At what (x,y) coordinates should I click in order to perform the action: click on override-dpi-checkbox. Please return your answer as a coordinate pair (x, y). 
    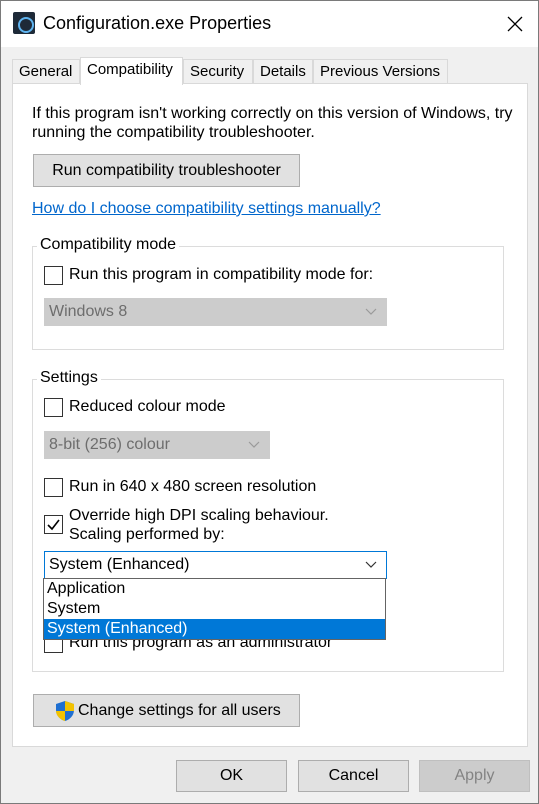
    Looking at the image, I should click on (53, 524).